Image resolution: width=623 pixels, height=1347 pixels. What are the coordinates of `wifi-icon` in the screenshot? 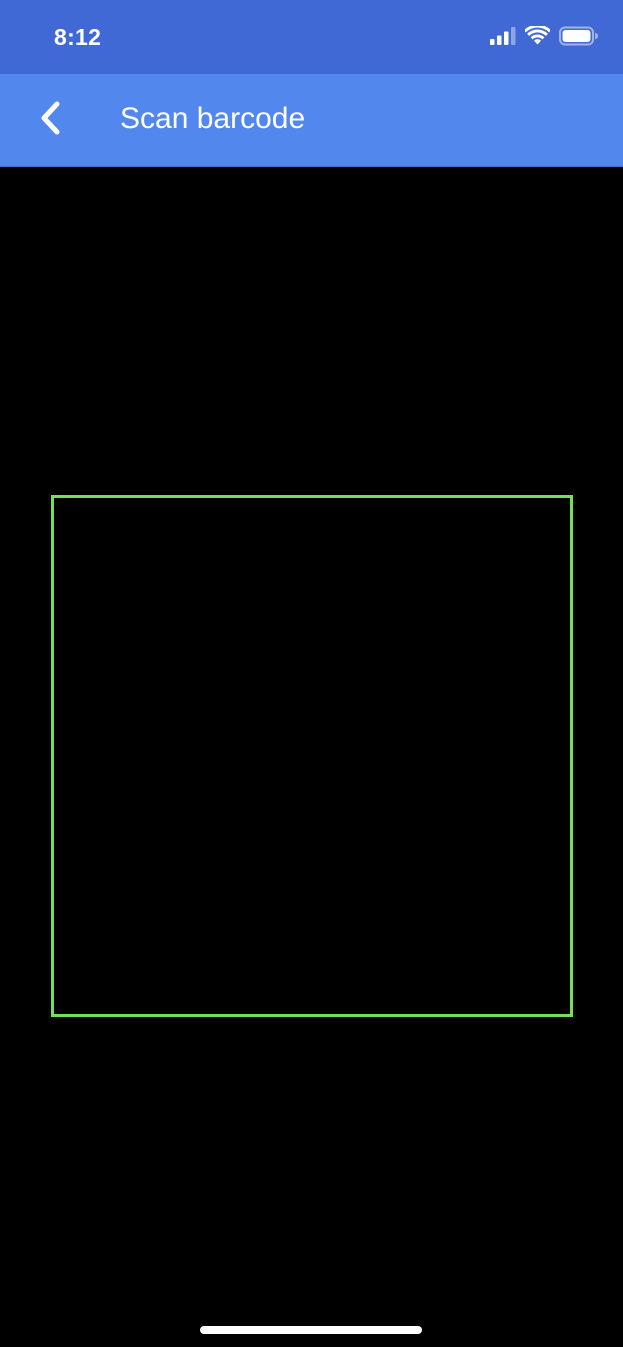 It's located at (537, 37).